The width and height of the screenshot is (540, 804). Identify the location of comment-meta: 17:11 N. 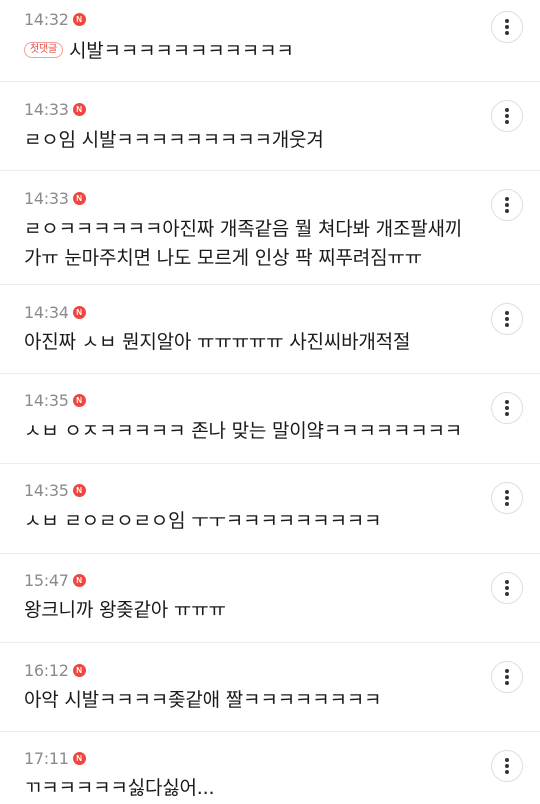
(55, 758).